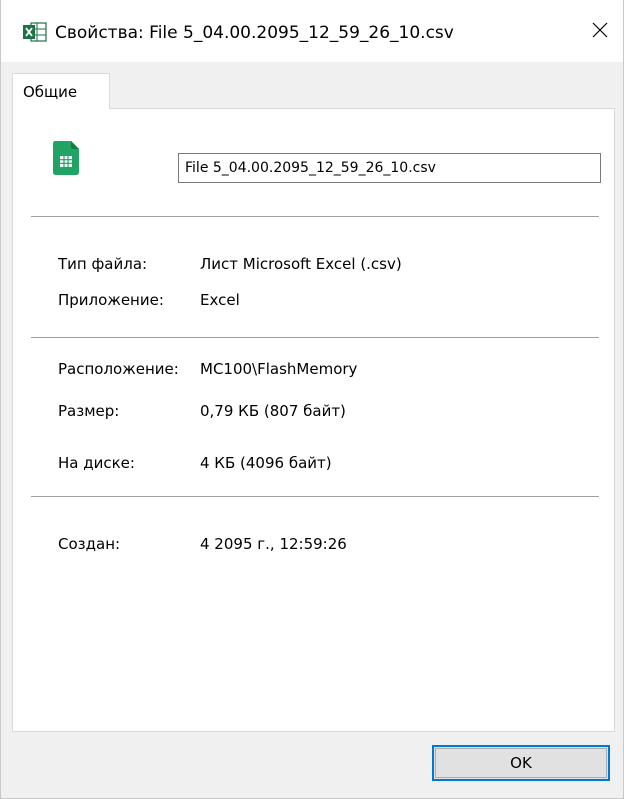 The height and width of the screenshot is (799, 624). What do you see at coordinates (301, 264) in the screenshot?
I see `file-type-value: Лист Microsoft Excel (.csv)` at bounding box center [301, 264].